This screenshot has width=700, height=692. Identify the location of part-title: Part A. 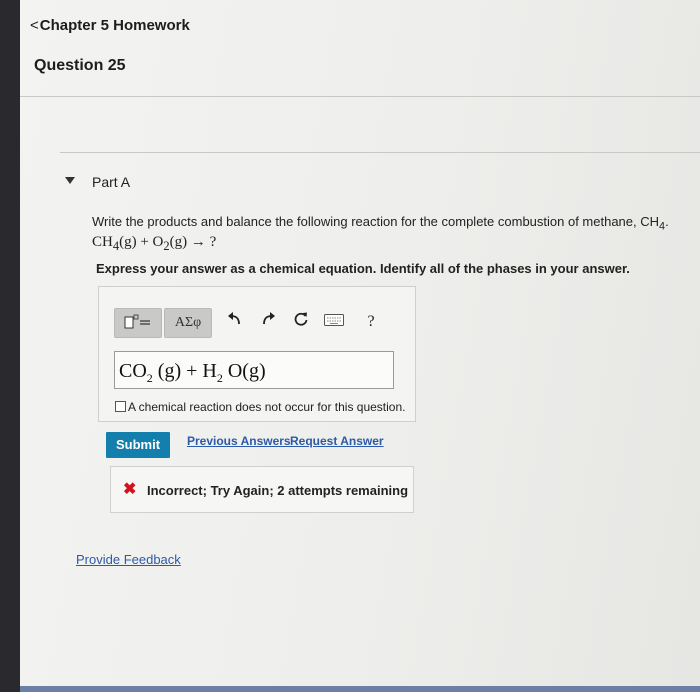
(111, 182).